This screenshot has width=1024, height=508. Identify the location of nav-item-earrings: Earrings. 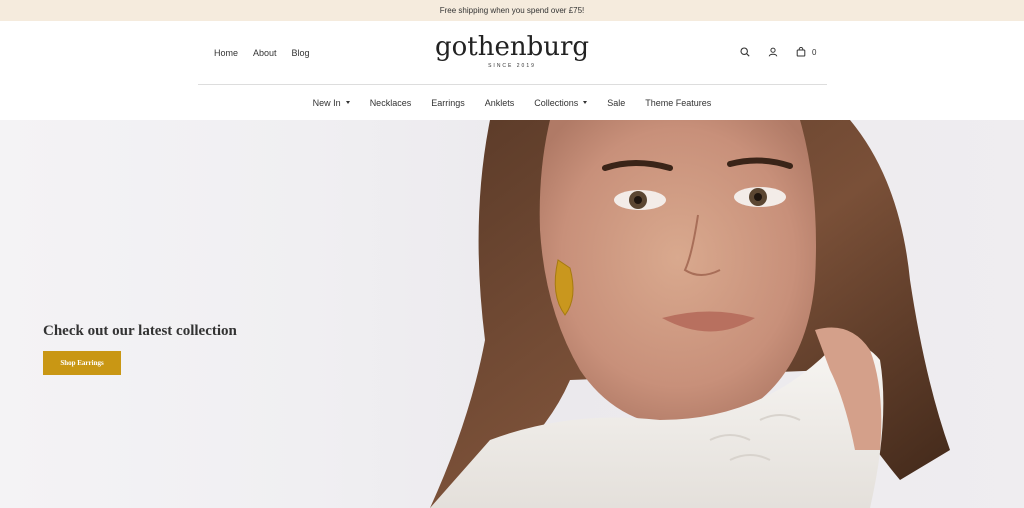
(448, 103).